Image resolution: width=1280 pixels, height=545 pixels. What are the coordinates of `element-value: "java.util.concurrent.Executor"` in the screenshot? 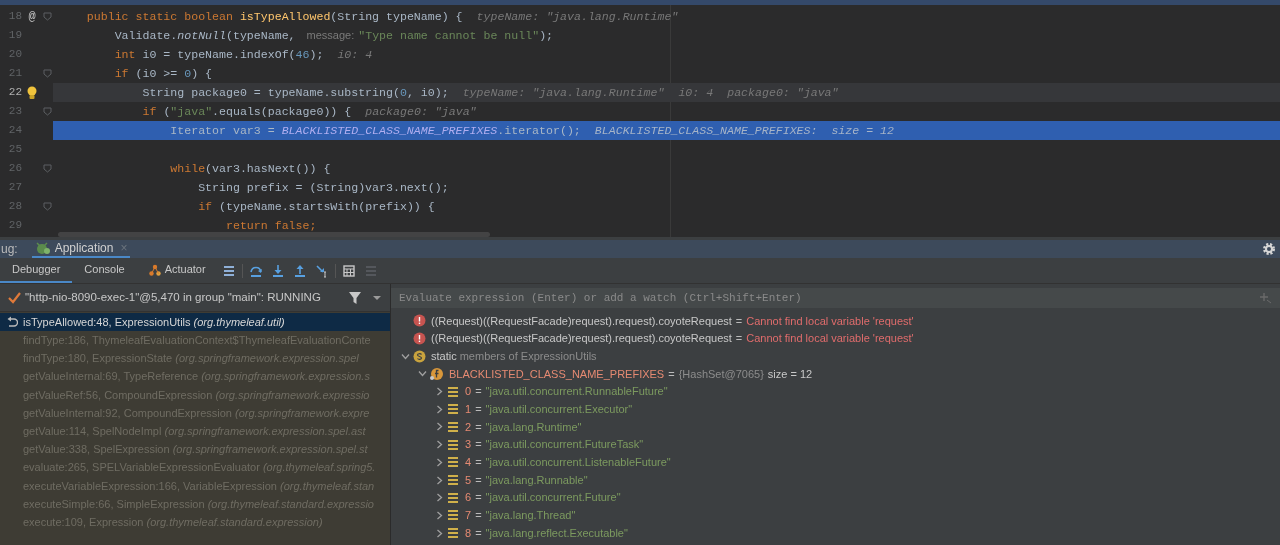 It's located at (559, 410).